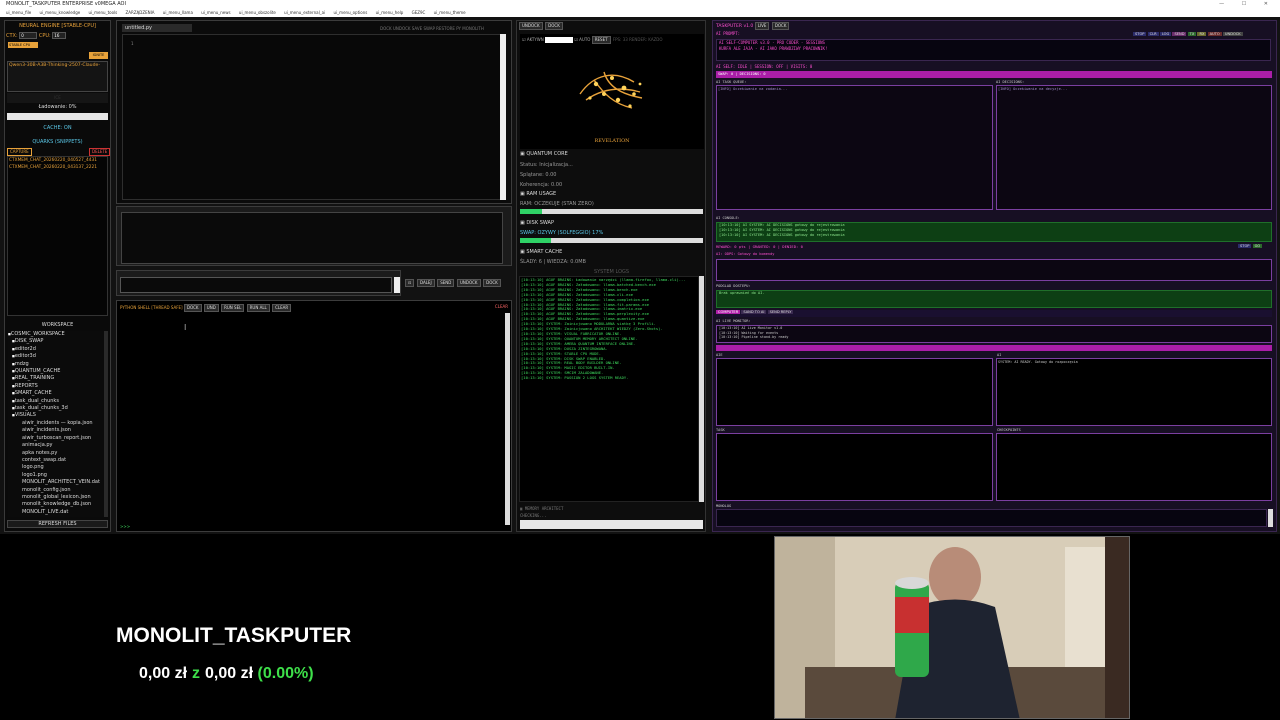 The width and height of the screenshot is (1280, 720). What do you see at coordinates (57, 160) in the screenshot?
I see `snippet-item: CTXMEM_CHAT_20260220_040527_4431` at bounding box center [57, 160].